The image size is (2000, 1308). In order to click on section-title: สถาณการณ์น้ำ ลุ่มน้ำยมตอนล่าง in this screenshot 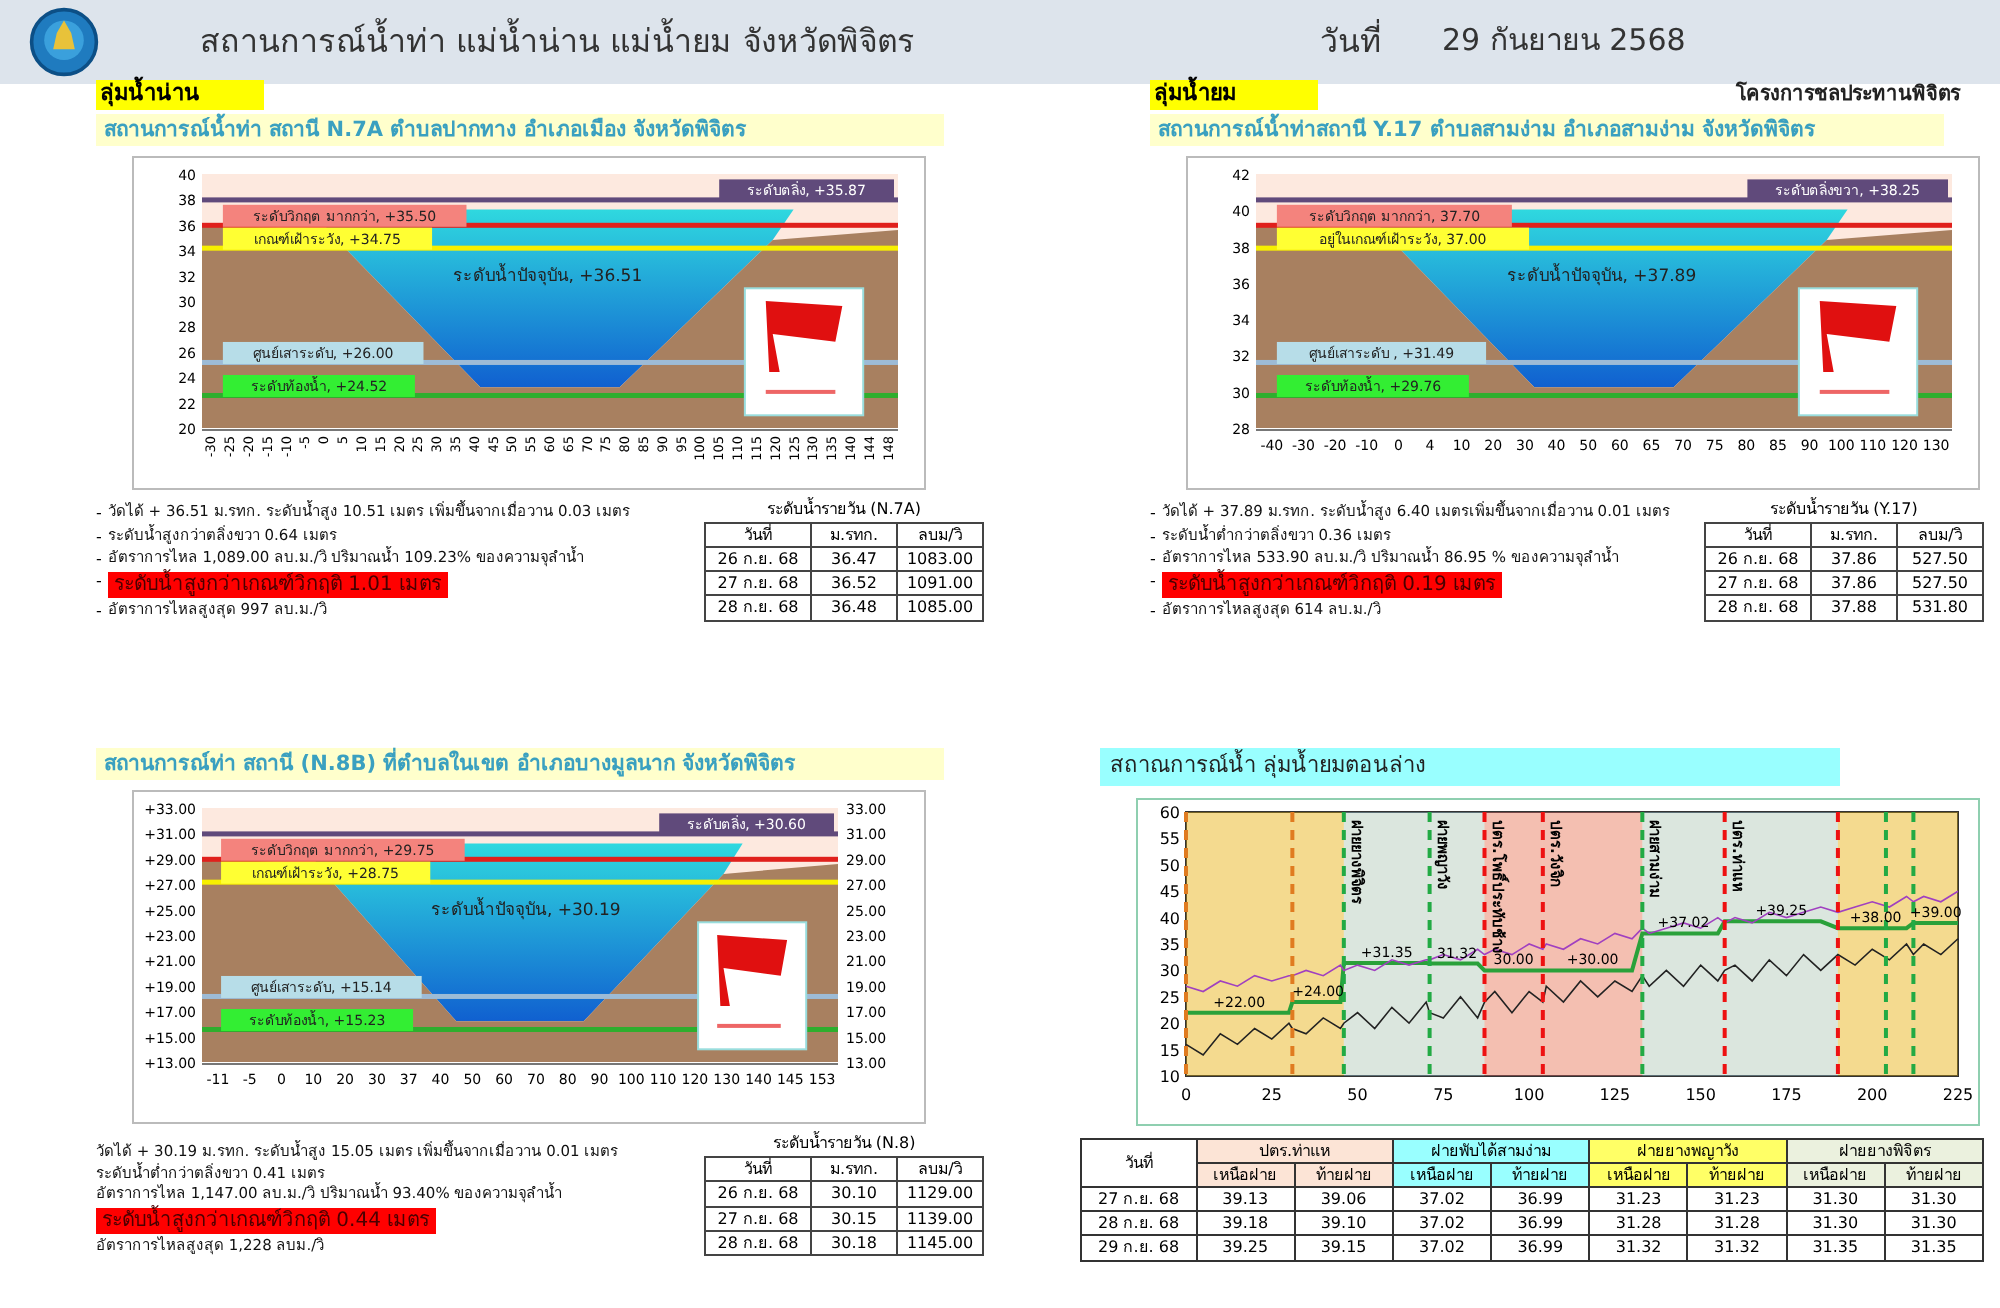, I will do `click(1470, 767)`.